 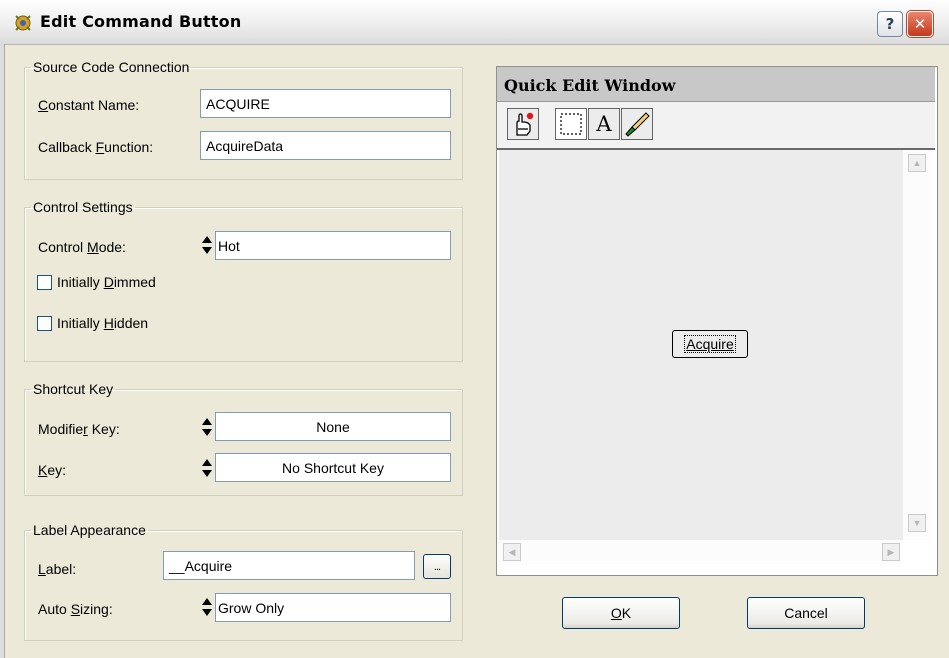 I want to click on control-mode-label: Control Mode:, so click(x=82, y=247).